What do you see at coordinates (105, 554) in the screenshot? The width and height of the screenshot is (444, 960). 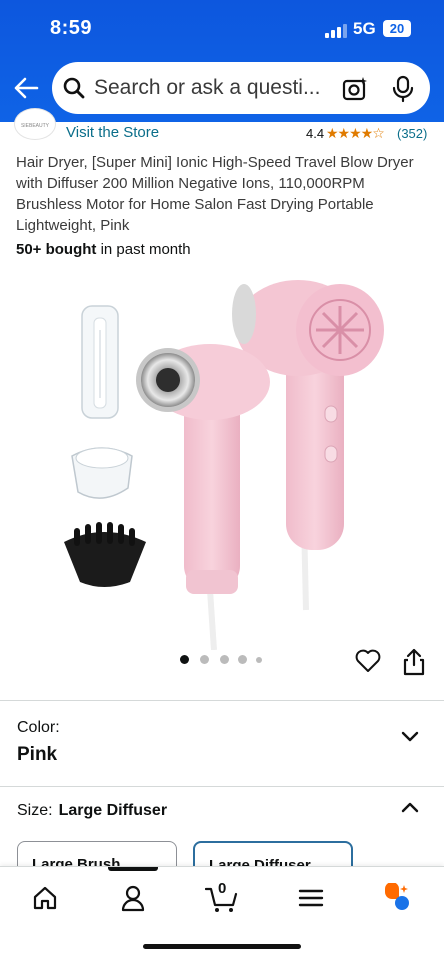 I see `diffuser-attachment` at bounding box center [105, 554].